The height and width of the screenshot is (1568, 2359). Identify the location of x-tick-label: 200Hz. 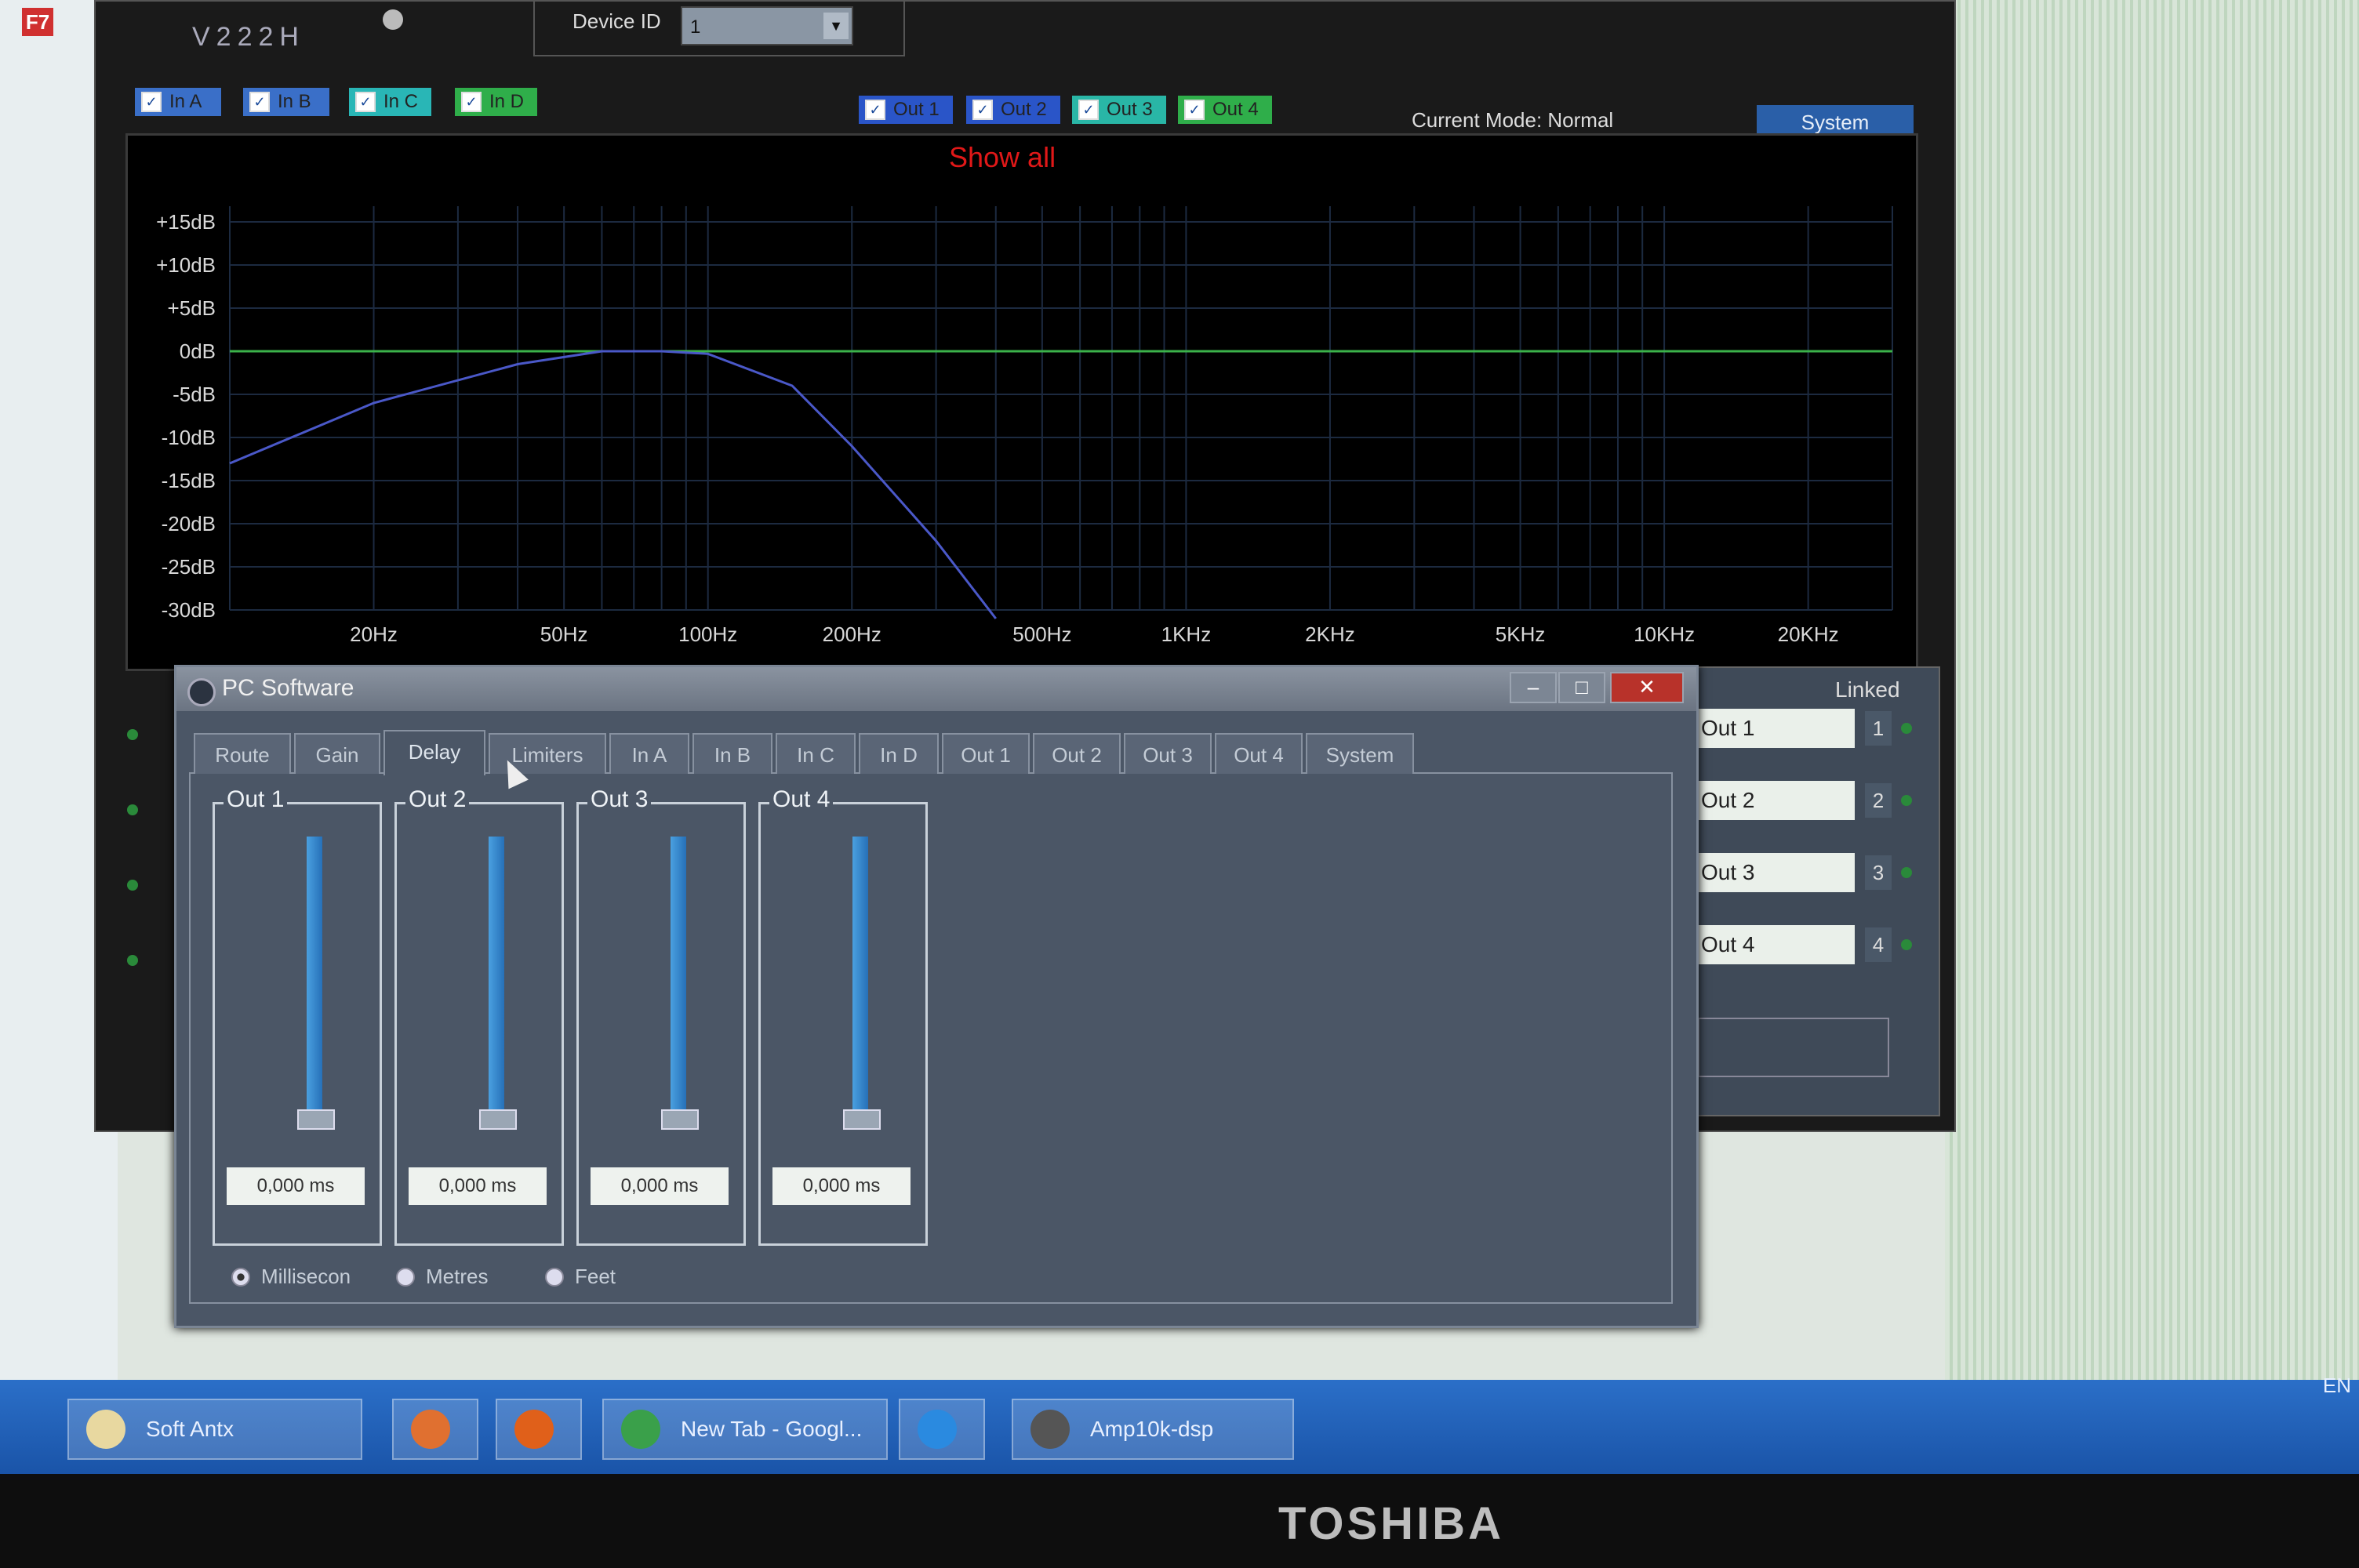
(852, 634).